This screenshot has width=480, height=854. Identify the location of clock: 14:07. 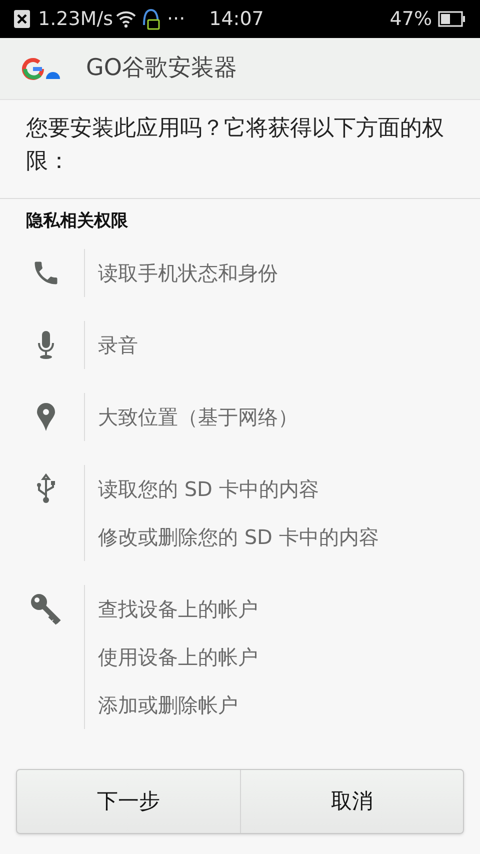
(236, 19).